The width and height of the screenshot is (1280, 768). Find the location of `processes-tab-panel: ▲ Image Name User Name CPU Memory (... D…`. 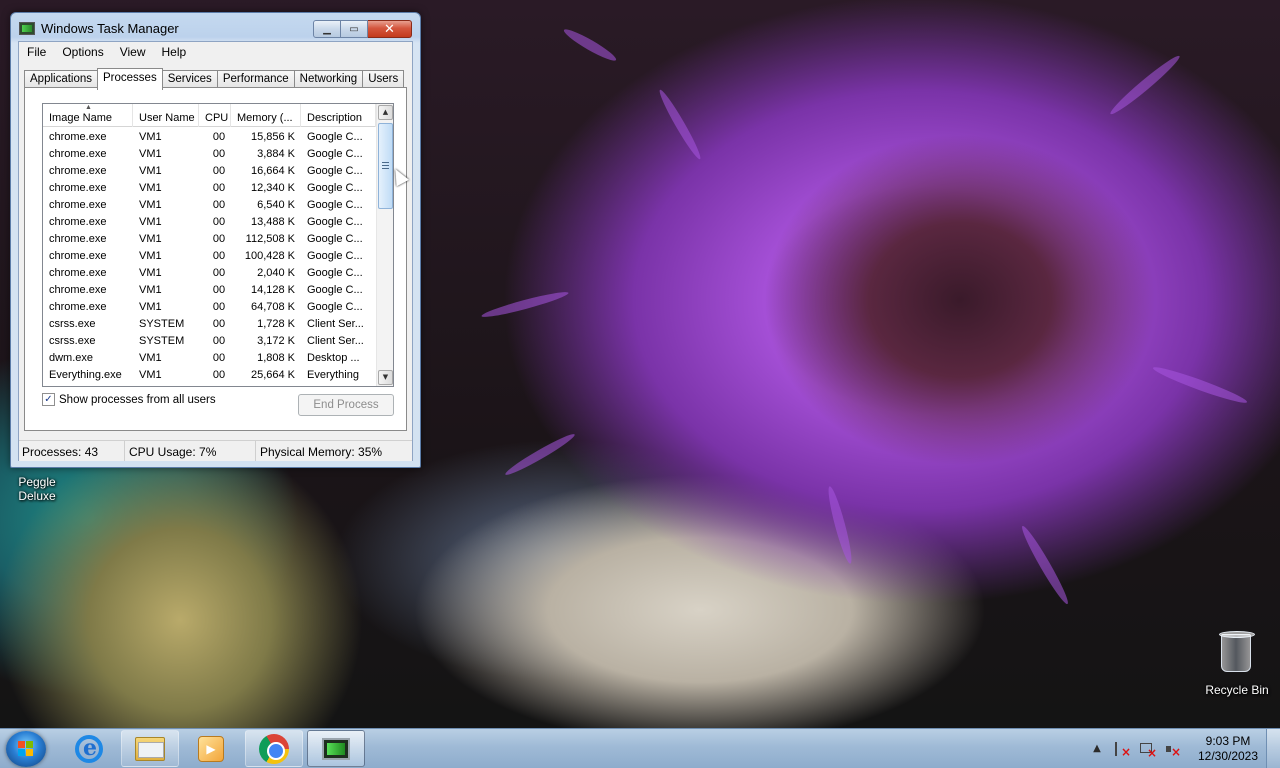

processes-tab-panel: ▲ Image Name User Name CPU Memory (... D… is located at coordinates (215, 259).